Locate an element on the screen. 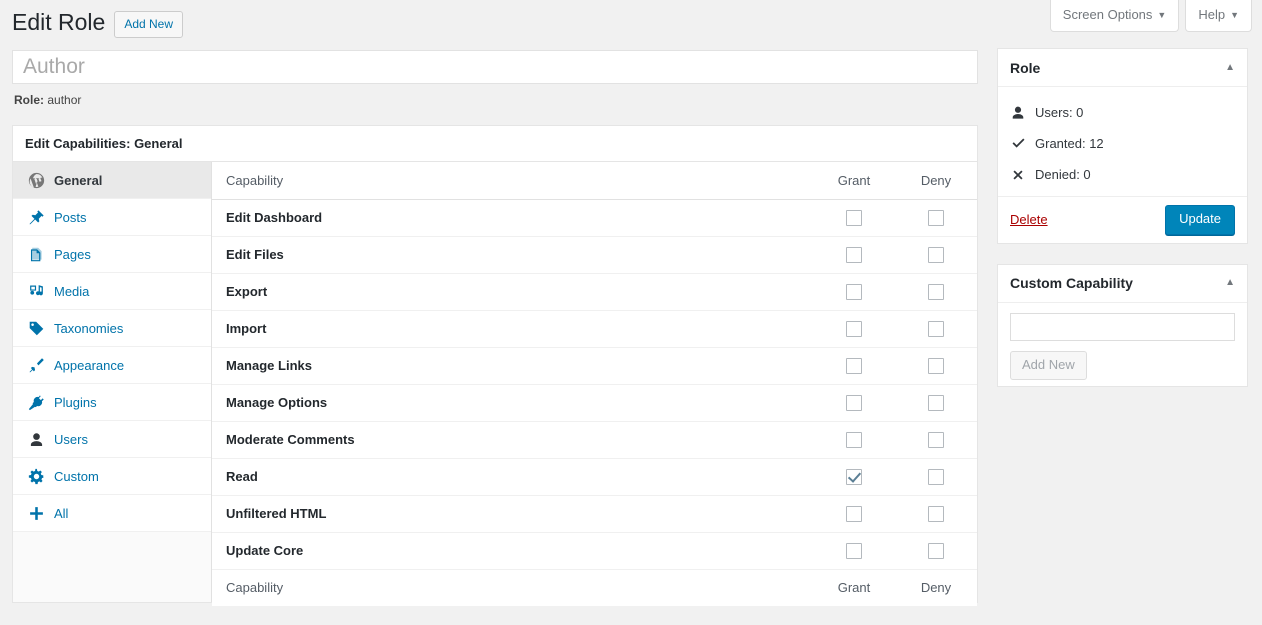 The image size is (1262, 625). sidebar-item-general: General is located at coordinates (112, 180).